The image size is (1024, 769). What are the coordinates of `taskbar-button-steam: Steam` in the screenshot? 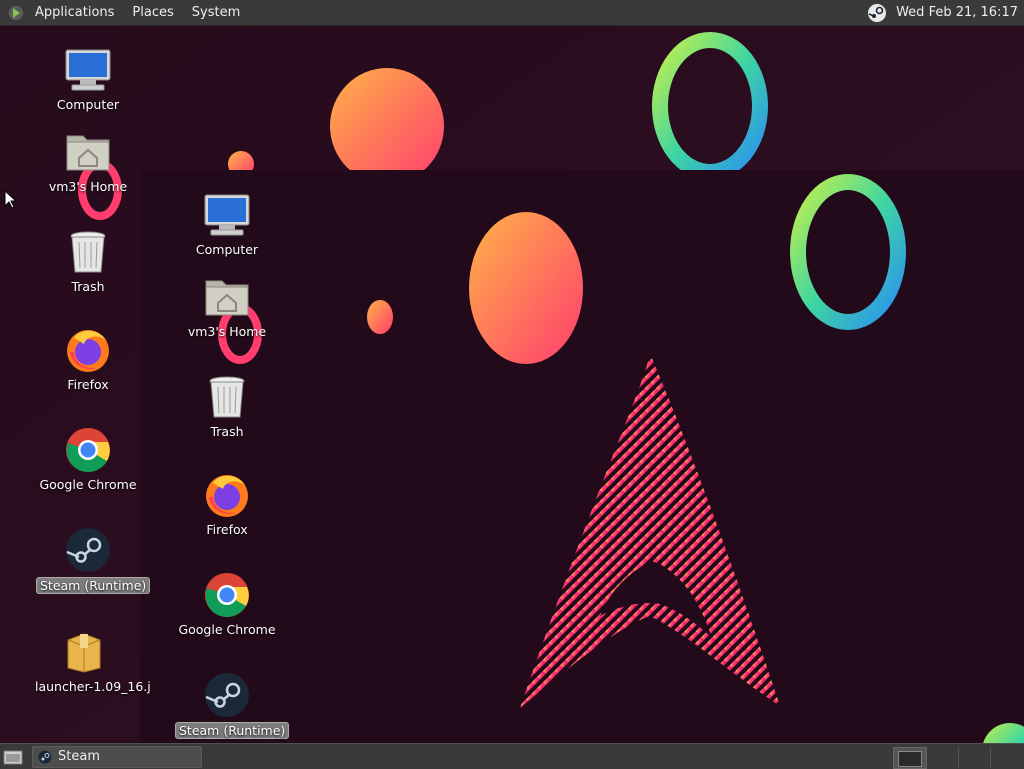 It's located at (117, 756).